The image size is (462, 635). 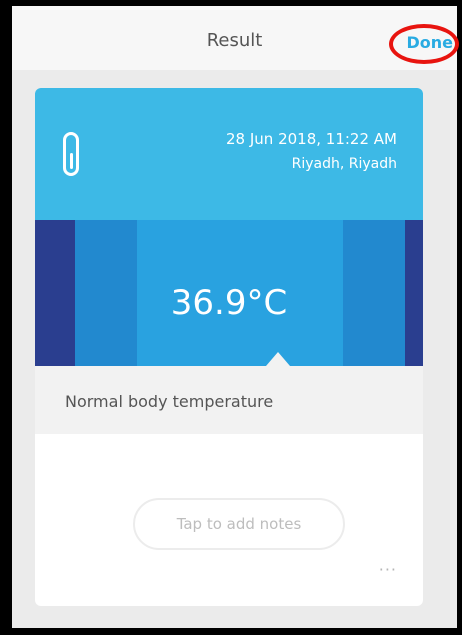 What do you see at coordinates (278, 359) in the screenshot?
I see `scale-pointer` at bounding box center [278, 359].